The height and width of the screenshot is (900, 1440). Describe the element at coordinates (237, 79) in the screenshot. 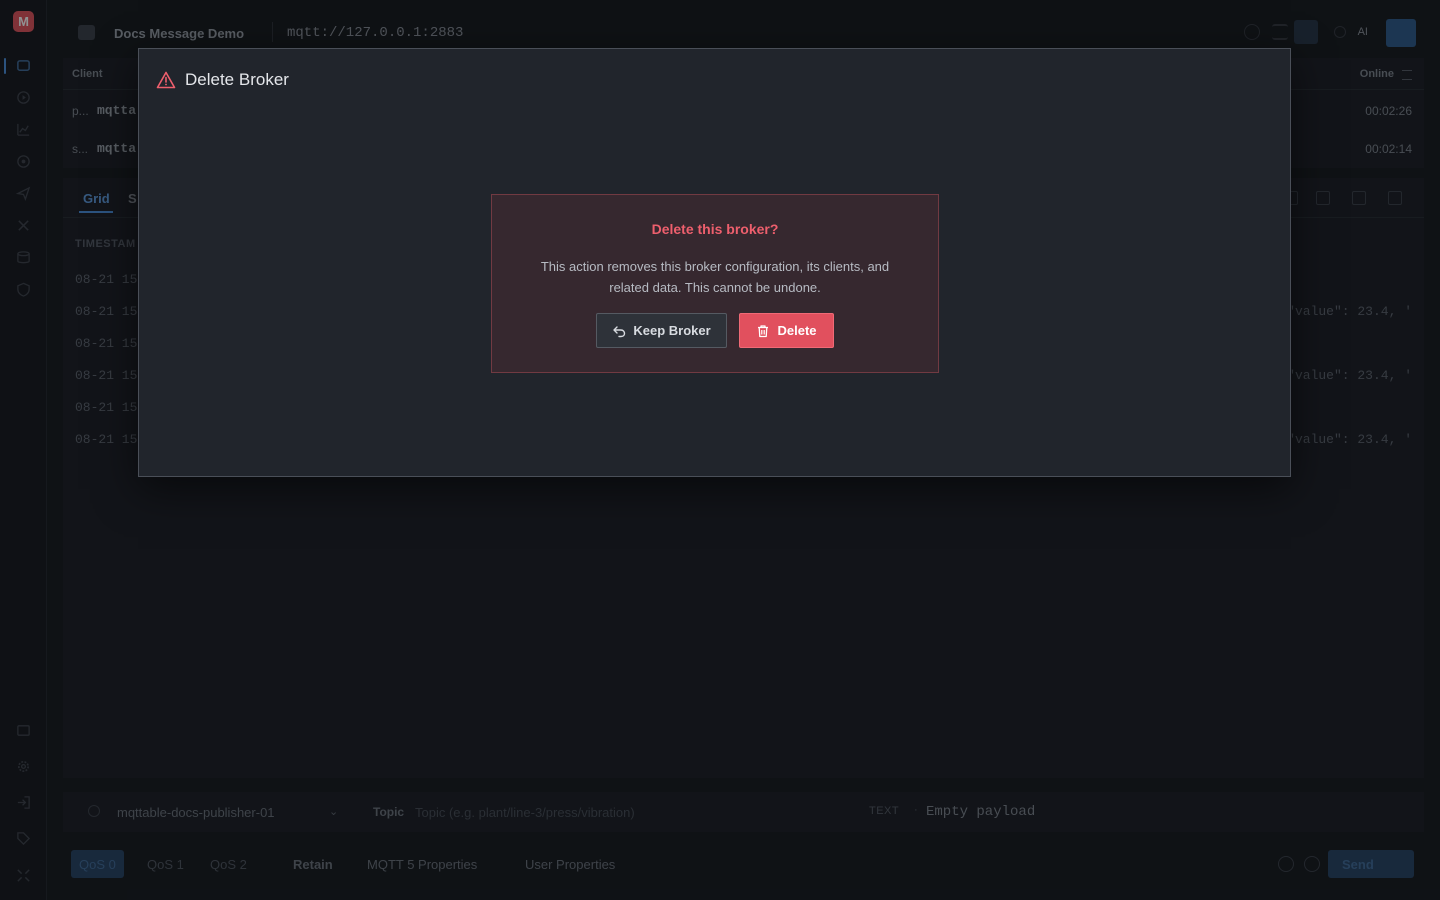

I see `dialog-title: Delete Broker` at that location.